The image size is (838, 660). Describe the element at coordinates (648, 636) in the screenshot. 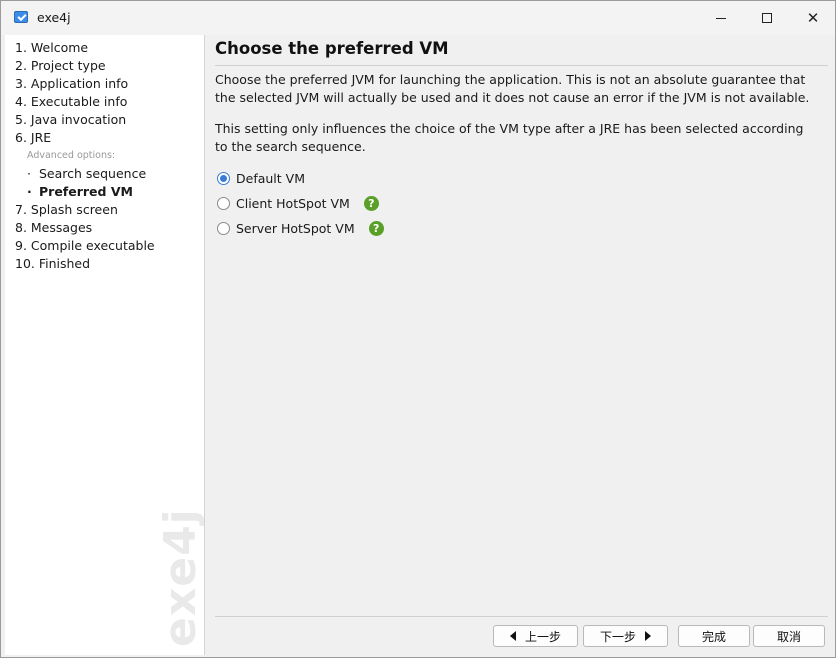

I see `arrow-right-icon` at that location.